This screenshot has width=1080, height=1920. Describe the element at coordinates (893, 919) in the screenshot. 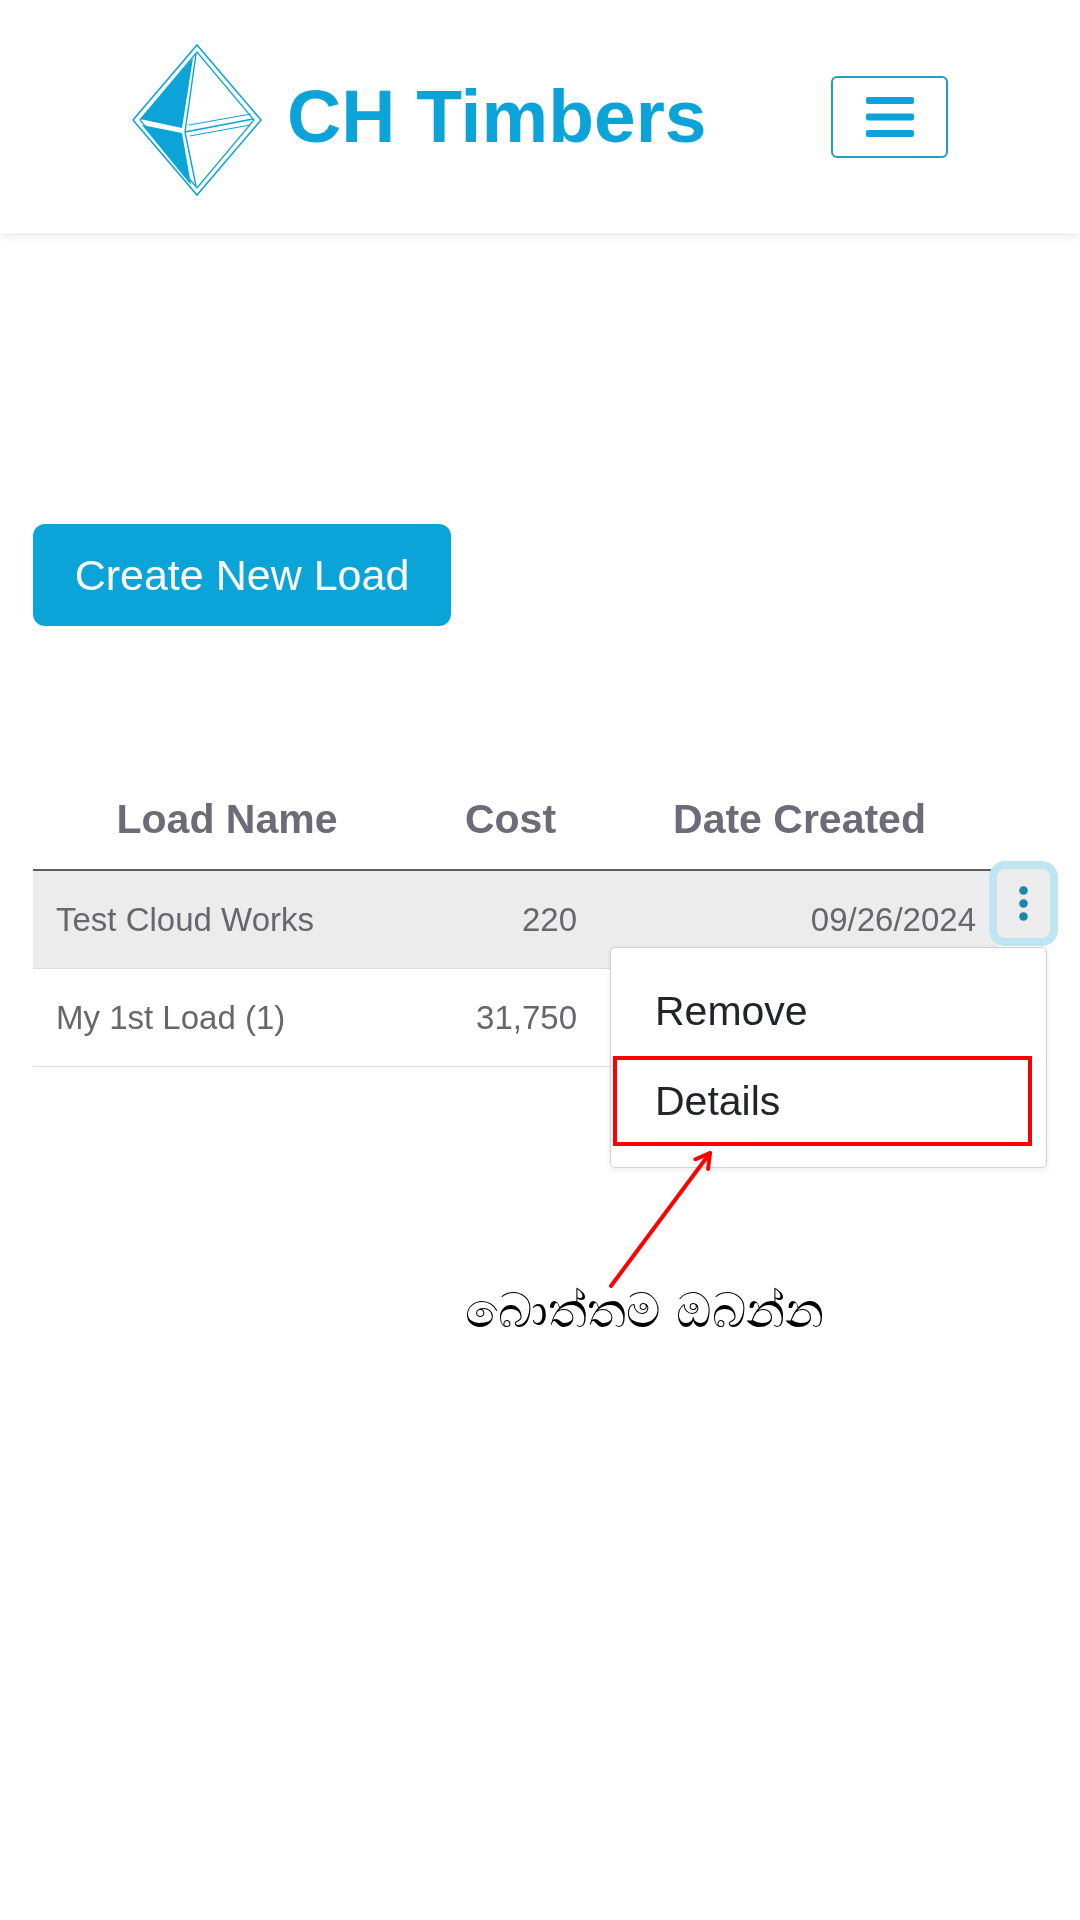

I see `table-cell-text: 09/26/2024` at that location.